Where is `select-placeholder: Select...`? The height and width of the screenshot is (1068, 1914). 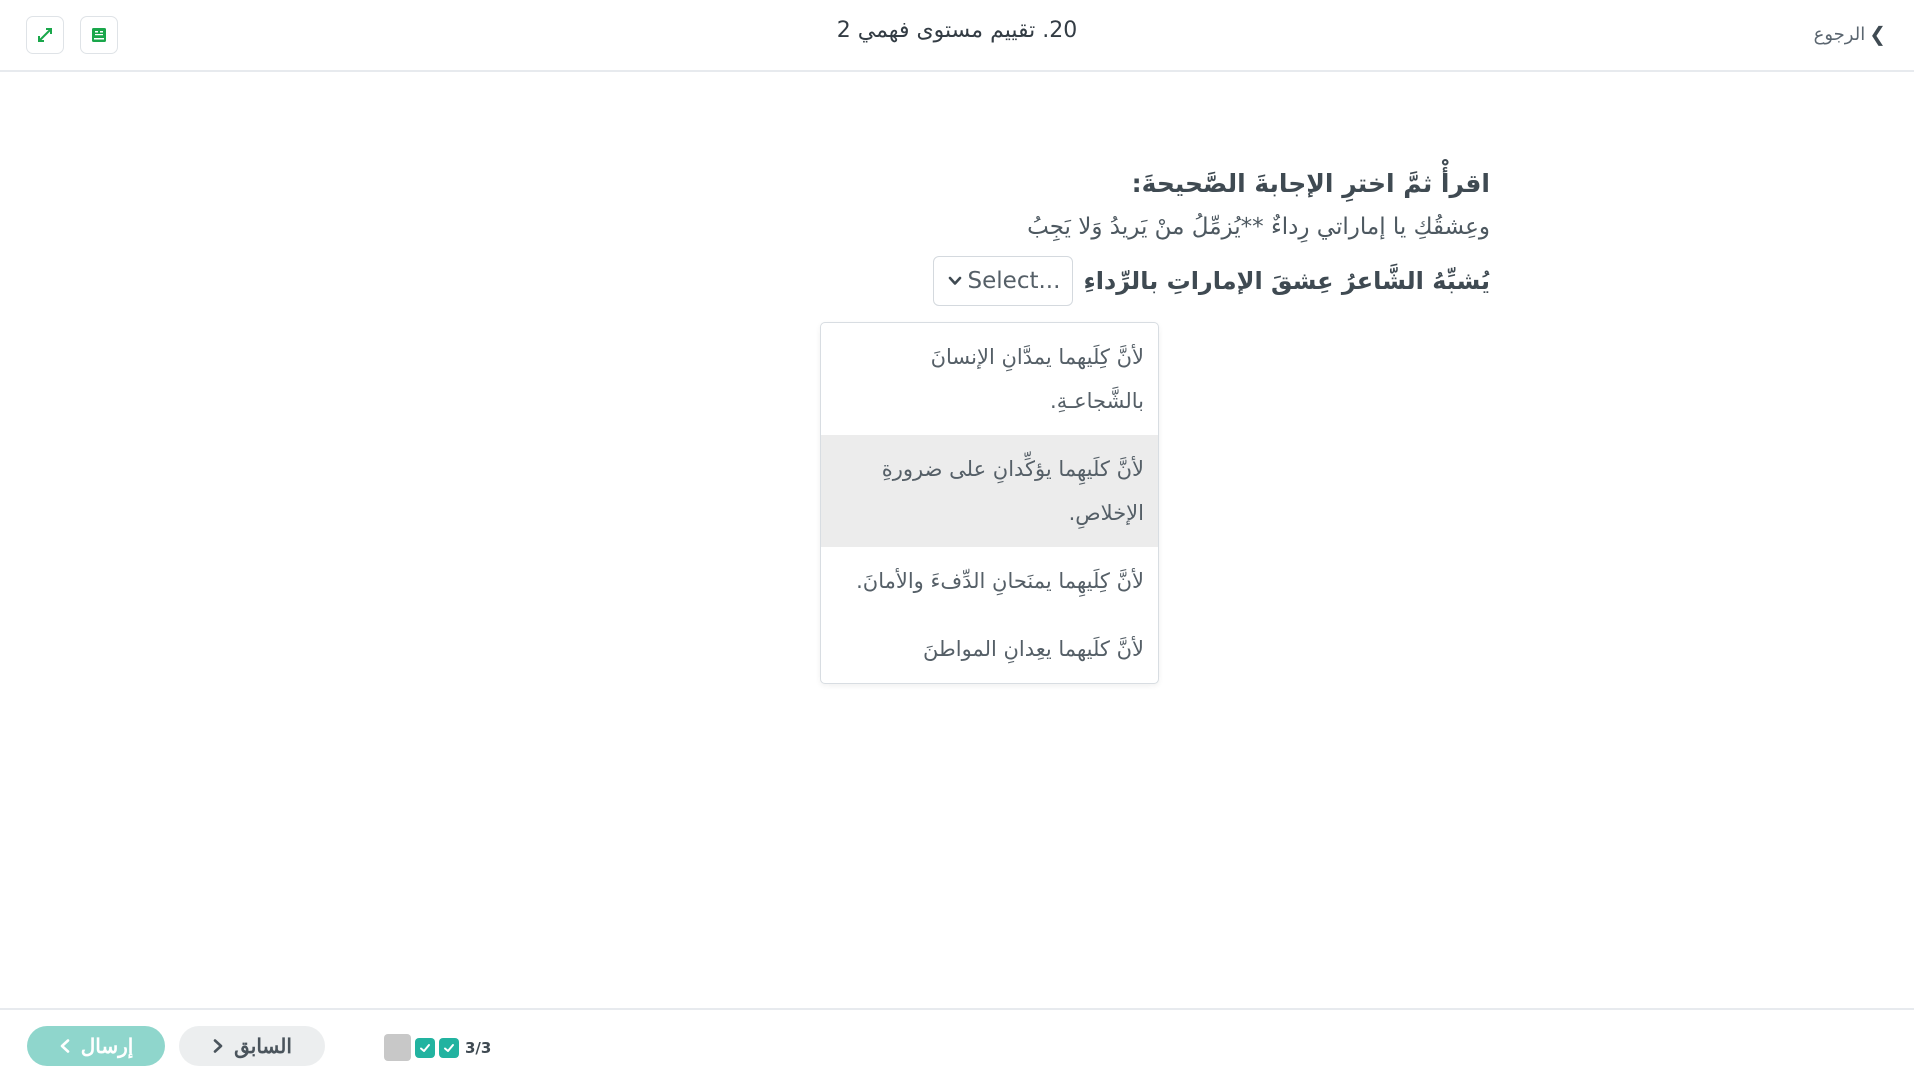 select-placeholder: Select... is located at coordinates (1014, 281).